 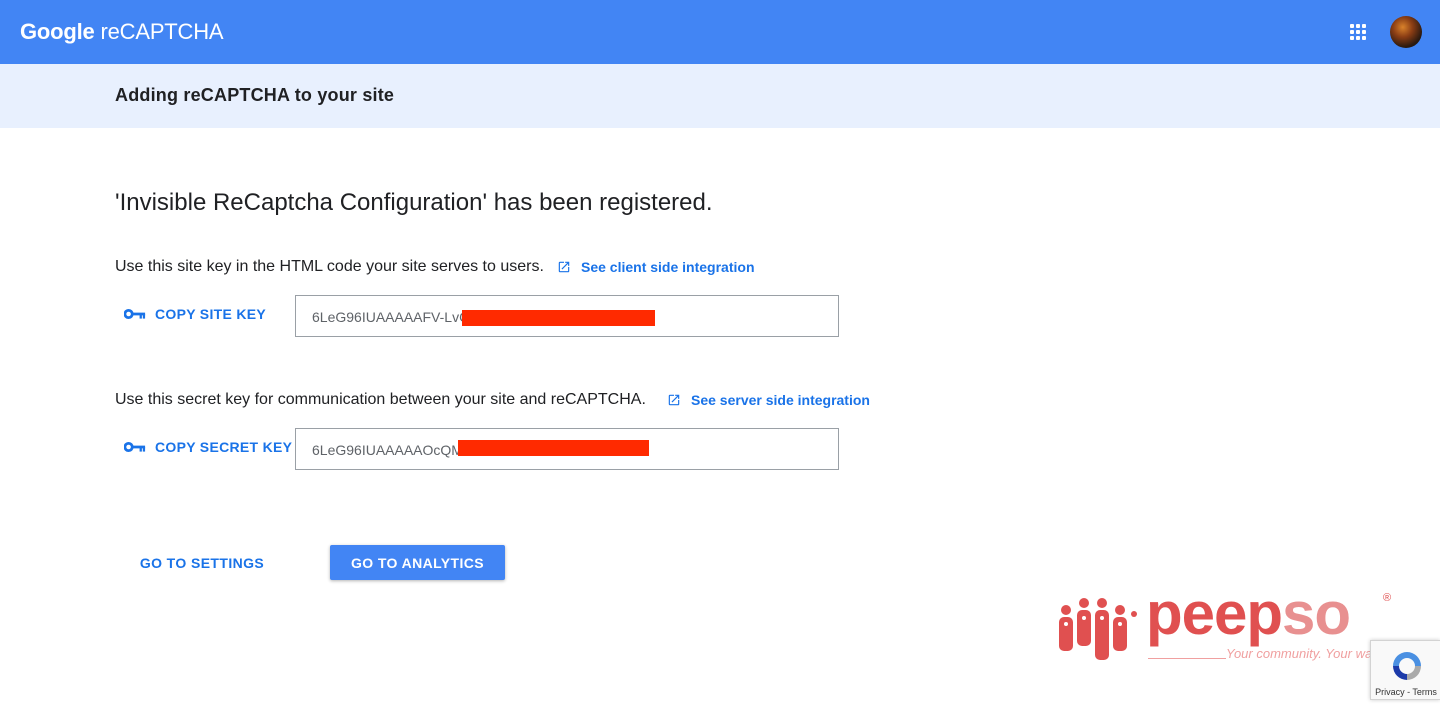 I want to click on peepso-tagline: Your community. Your way., so click(x=1304, y=653).